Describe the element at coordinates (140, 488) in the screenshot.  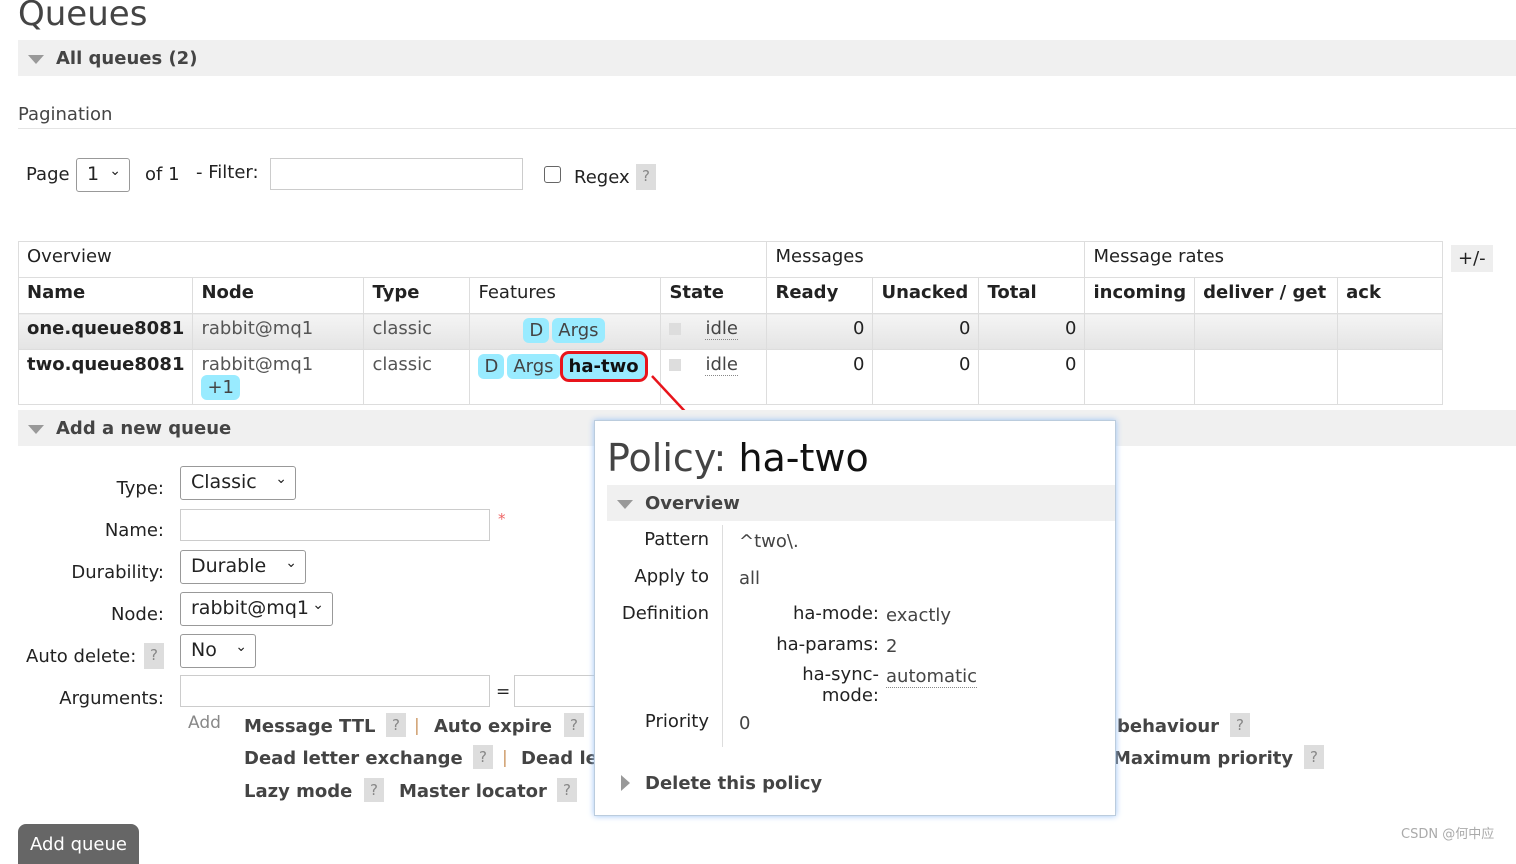
I see `type-label: Type:` at that location.